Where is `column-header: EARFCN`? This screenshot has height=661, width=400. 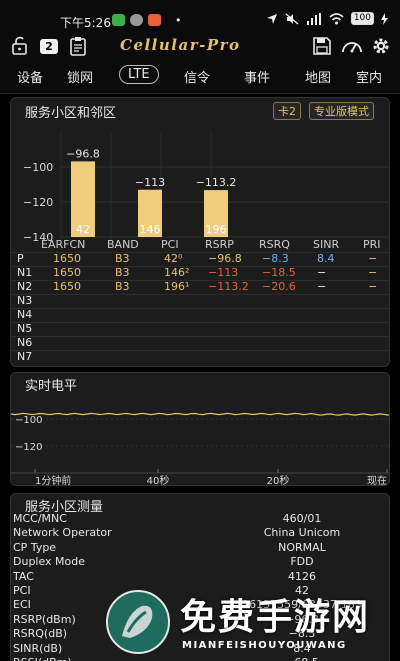 column-header: EARFCN is located at coordinates (63, 244).